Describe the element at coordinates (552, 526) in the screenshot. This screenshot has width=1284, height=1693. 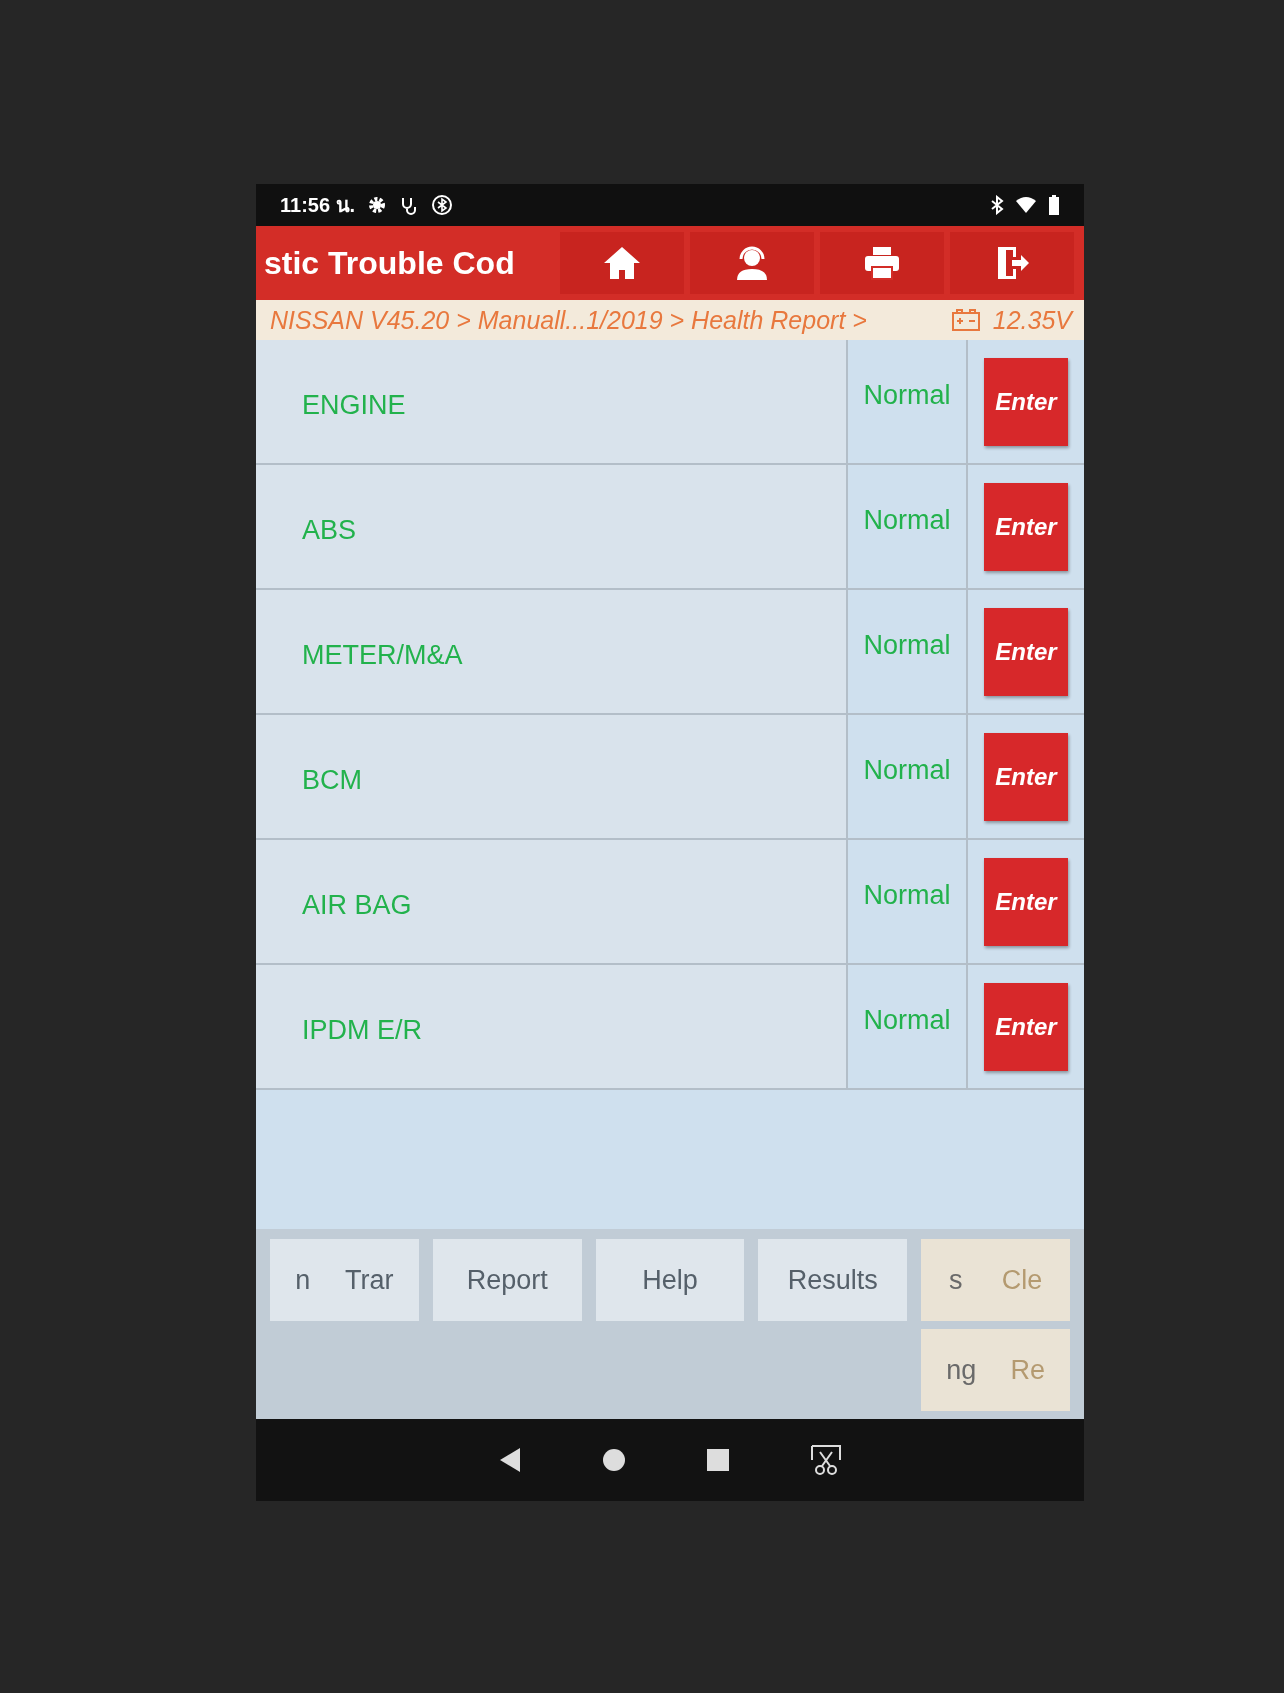
I see `system-name: ABS` at that location.